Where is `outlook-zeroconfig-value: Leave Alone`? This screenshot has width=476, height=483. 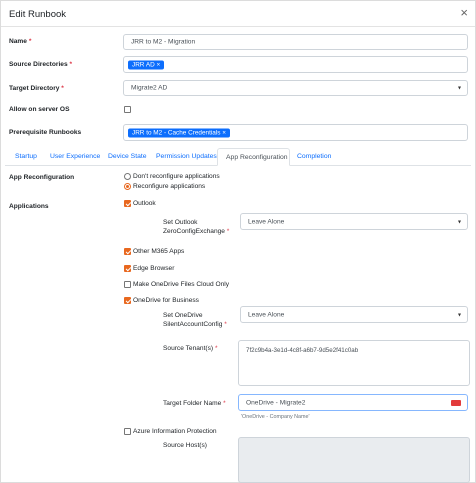
outlook-zeroconfig-value: Leave Alone is located at coordinates (266, 221).